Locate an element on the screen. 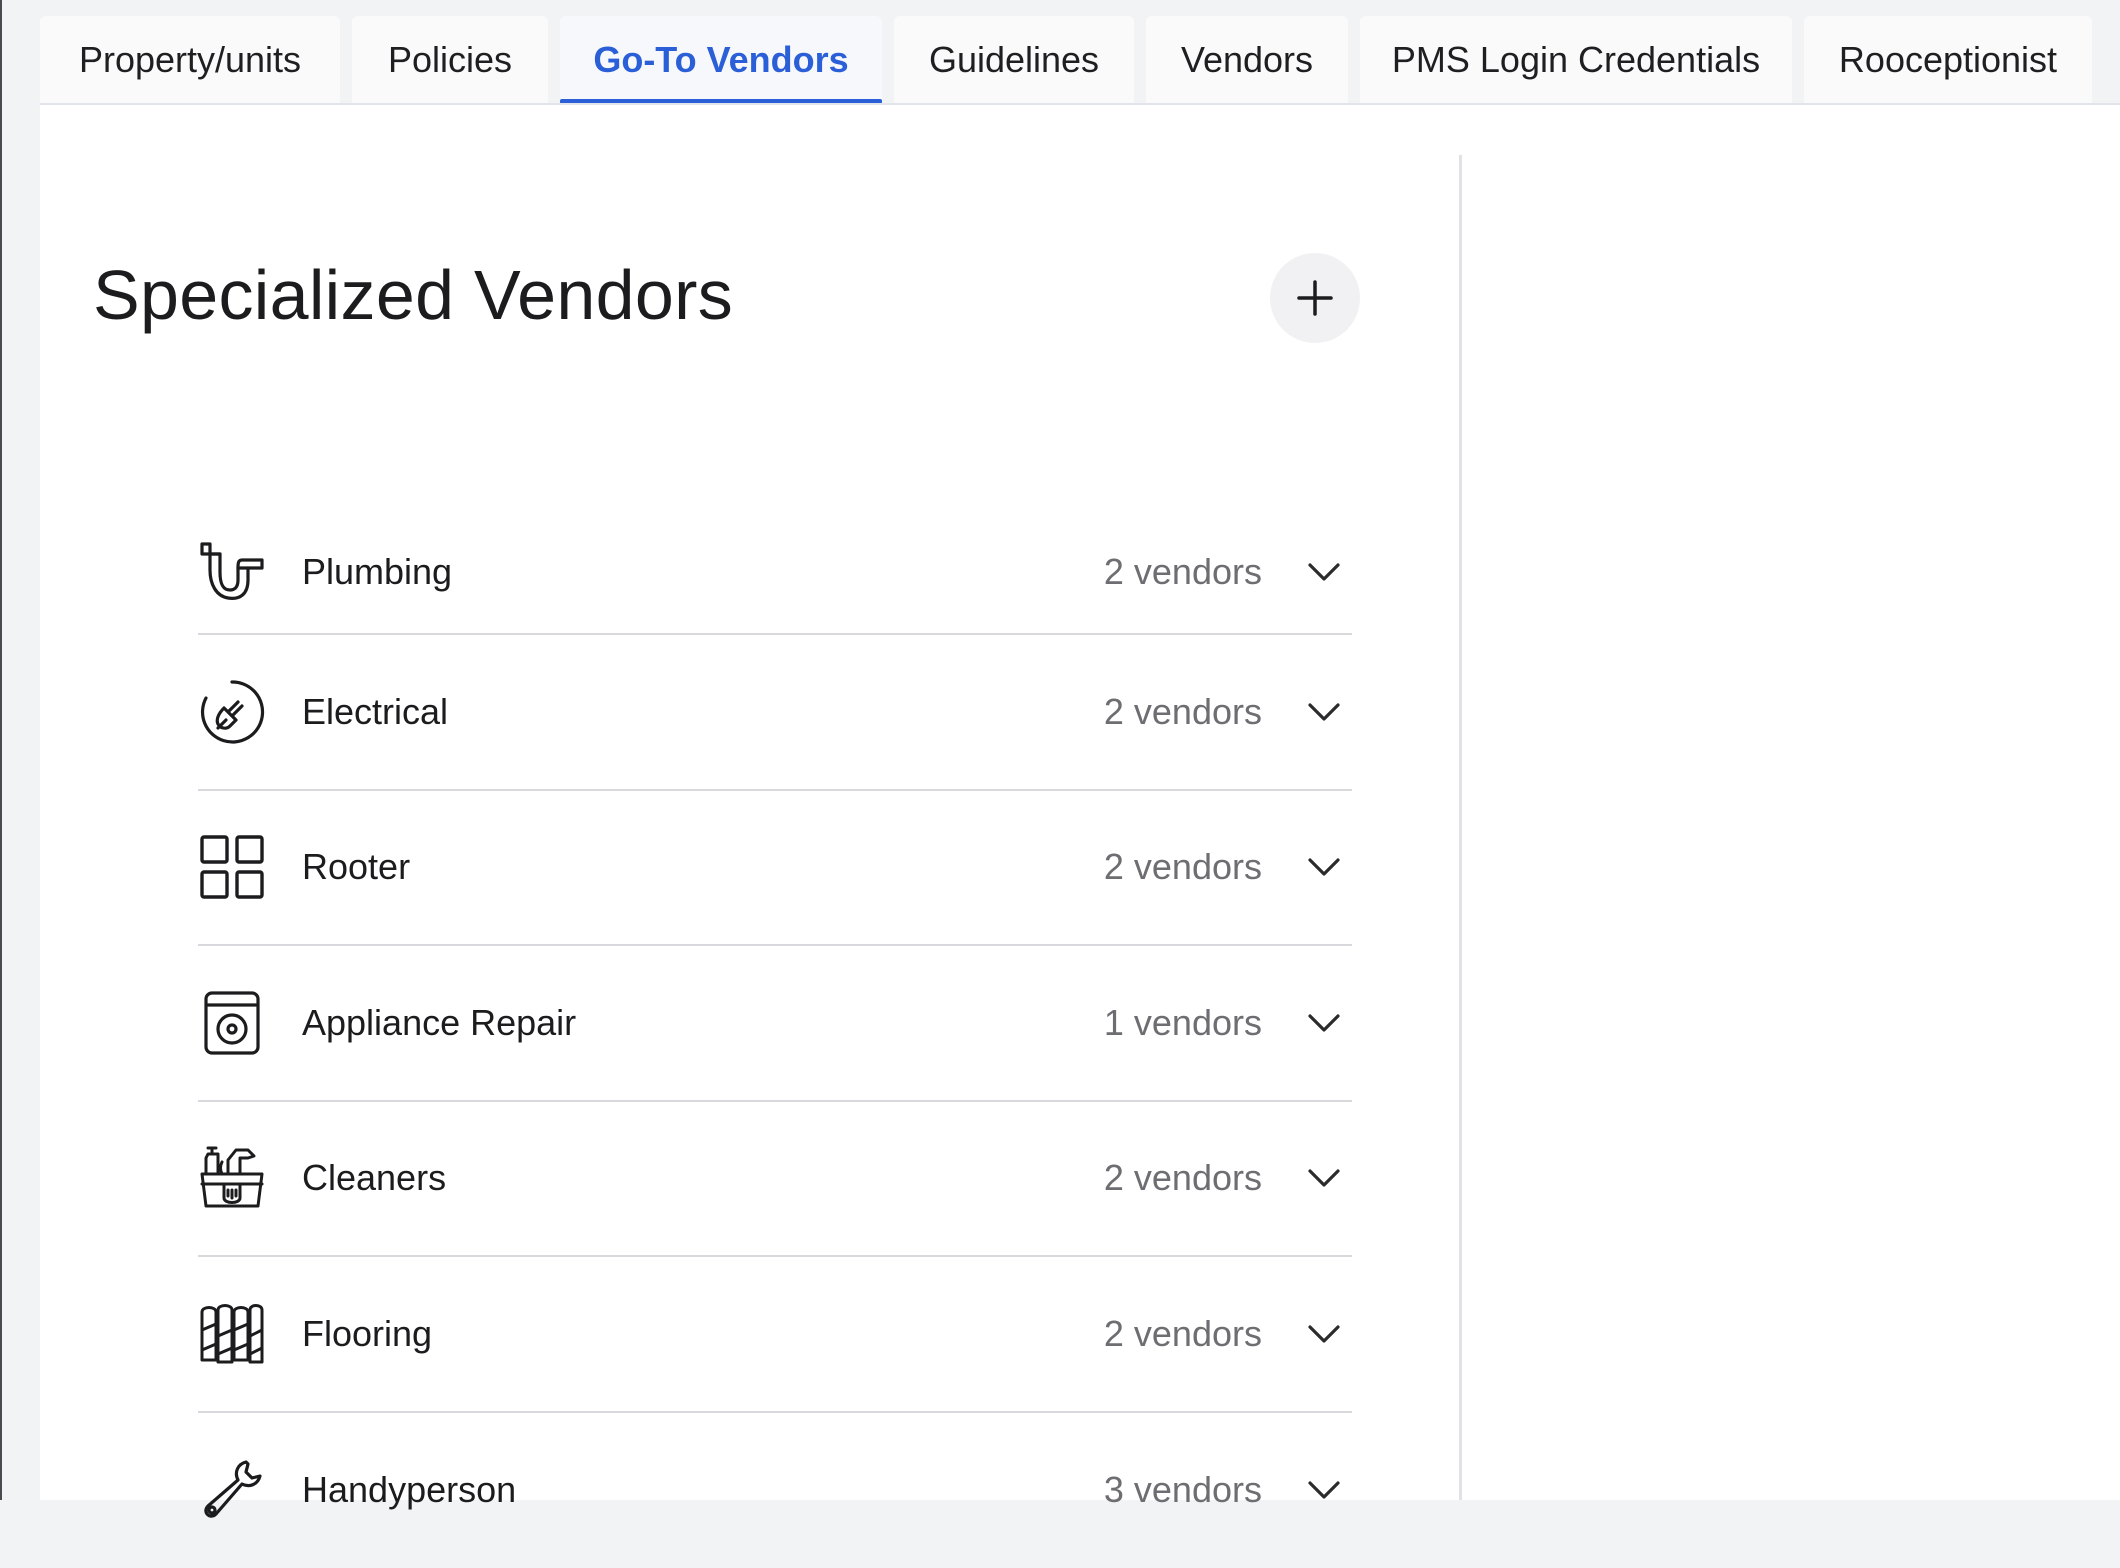 The width and height of the screenshot is (2120, 1568). category-row-rooter: Rooter 2 vendors is located at coordinates (775, 869).